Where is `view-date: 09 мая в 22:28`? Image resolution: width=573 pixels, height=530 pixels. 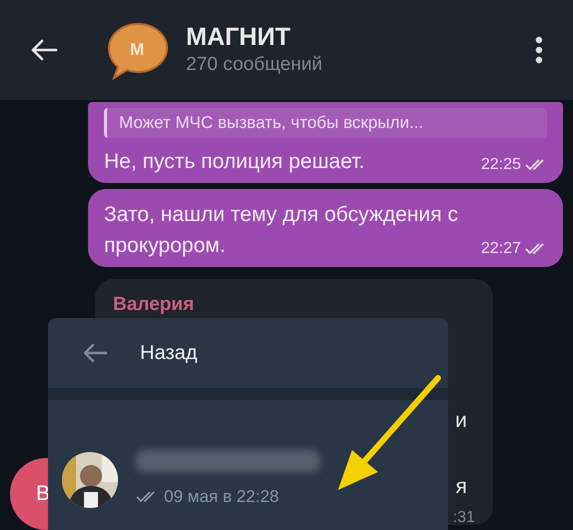
view-date: 09 мая в 22:28 is located at coordinates (221, 497).